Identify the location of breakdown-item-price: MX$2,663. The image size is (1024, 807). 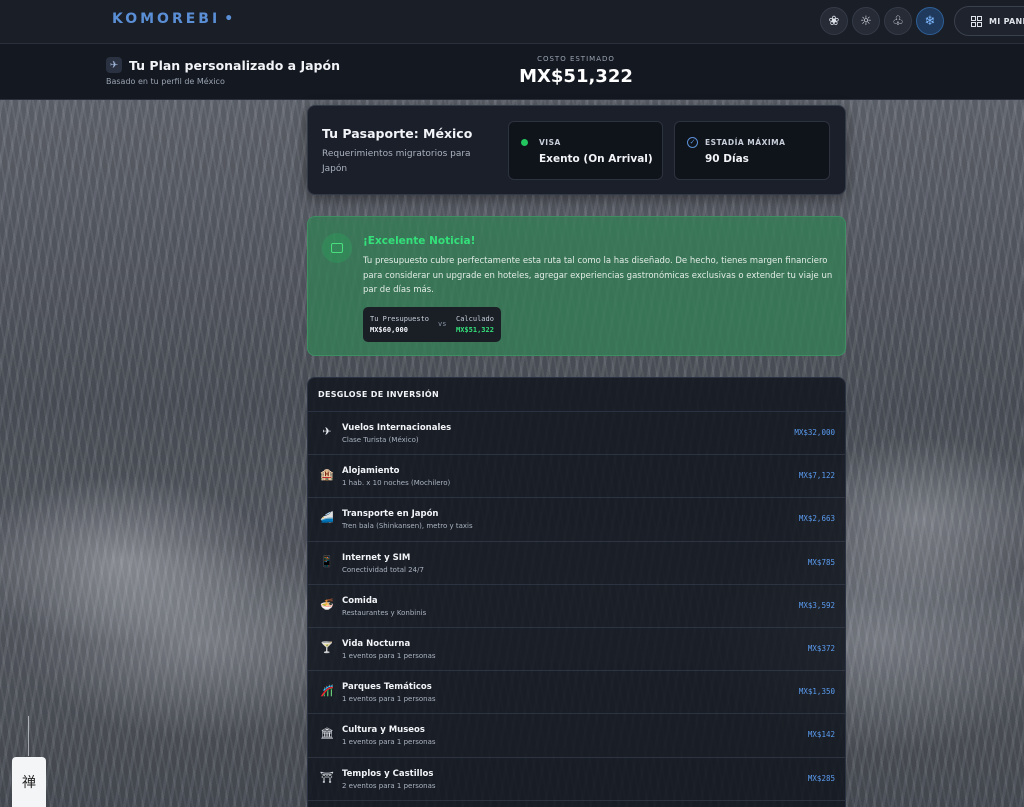
(816, 519).